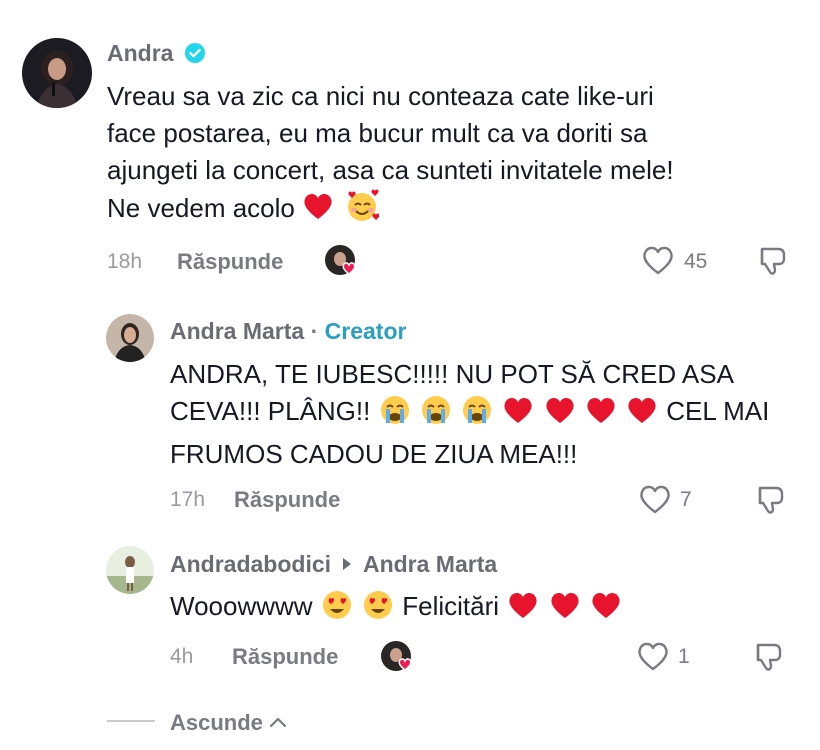 The width and height of the screenshot is (820, 750). Describe the element at coordinates (270, 411) in the screenshot. I see `comment-line: CEVA!!! PLÂNG!!` at that location.